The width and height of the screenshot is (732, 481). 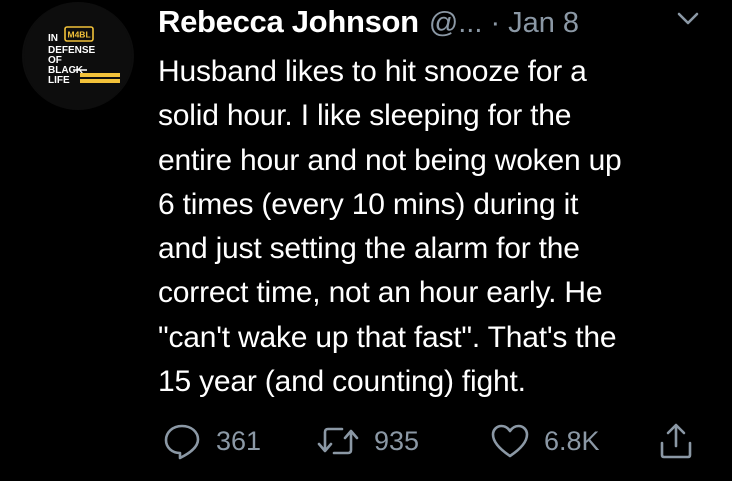 I want to click on reply-icon, so click(x=182, y=442).